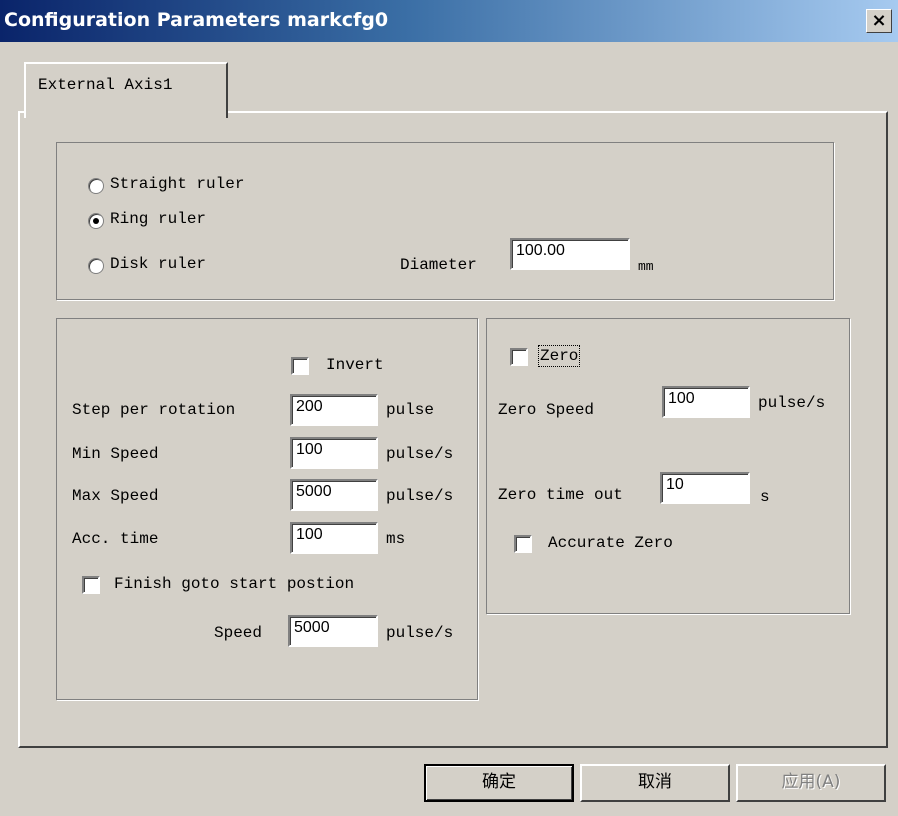  I want to click on speed-unit: pulse/s, so click(420, 633).